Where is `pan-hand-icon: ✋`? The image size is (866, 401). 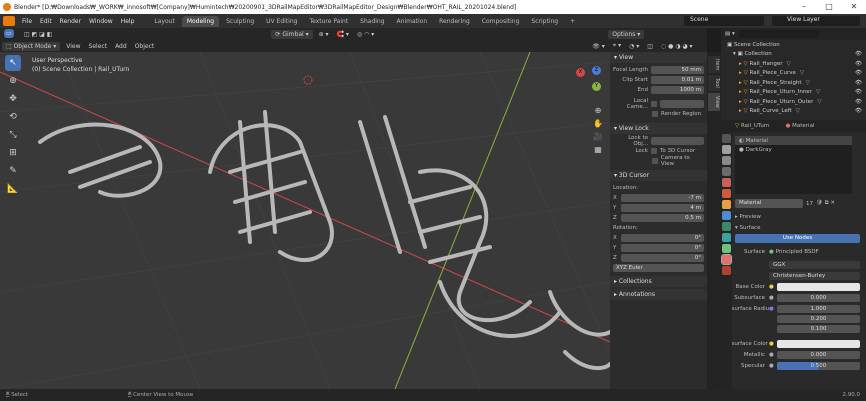
pan-hand-icon: ✋ is located at coordinates (598, 123).